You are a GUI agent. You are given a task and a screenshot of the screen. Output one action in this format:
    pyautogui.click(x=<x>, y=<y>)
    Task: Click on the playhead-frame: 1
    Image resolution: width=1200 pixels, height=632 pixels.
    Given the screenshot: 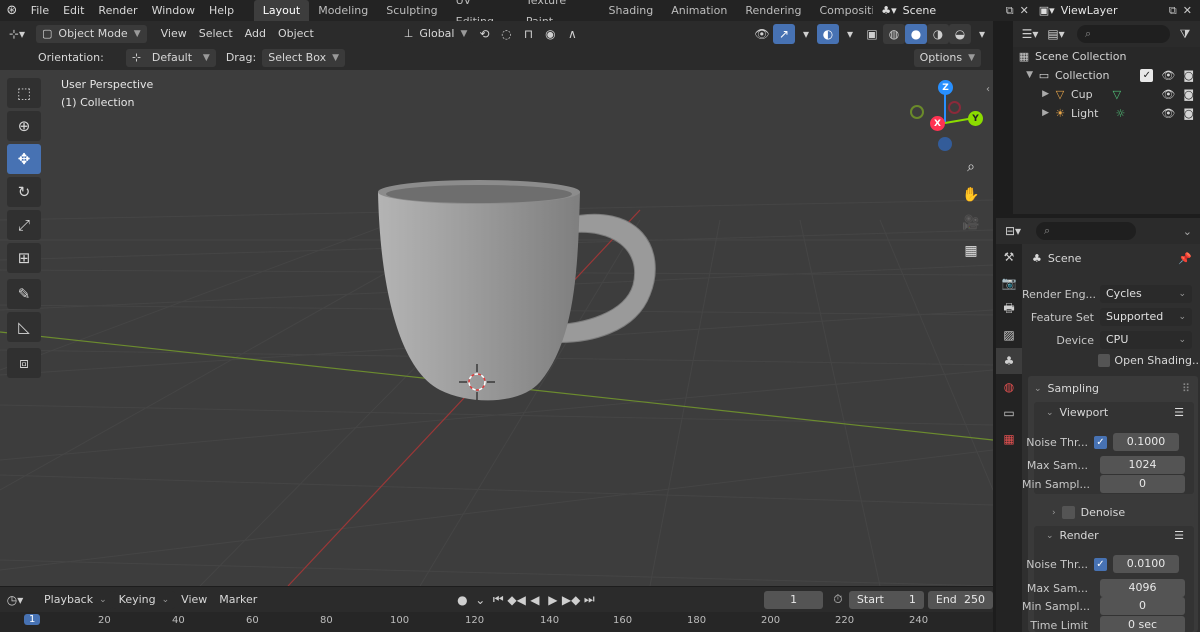 What is the action you would take?
    pyautogui.click(x=32, y=619)
    